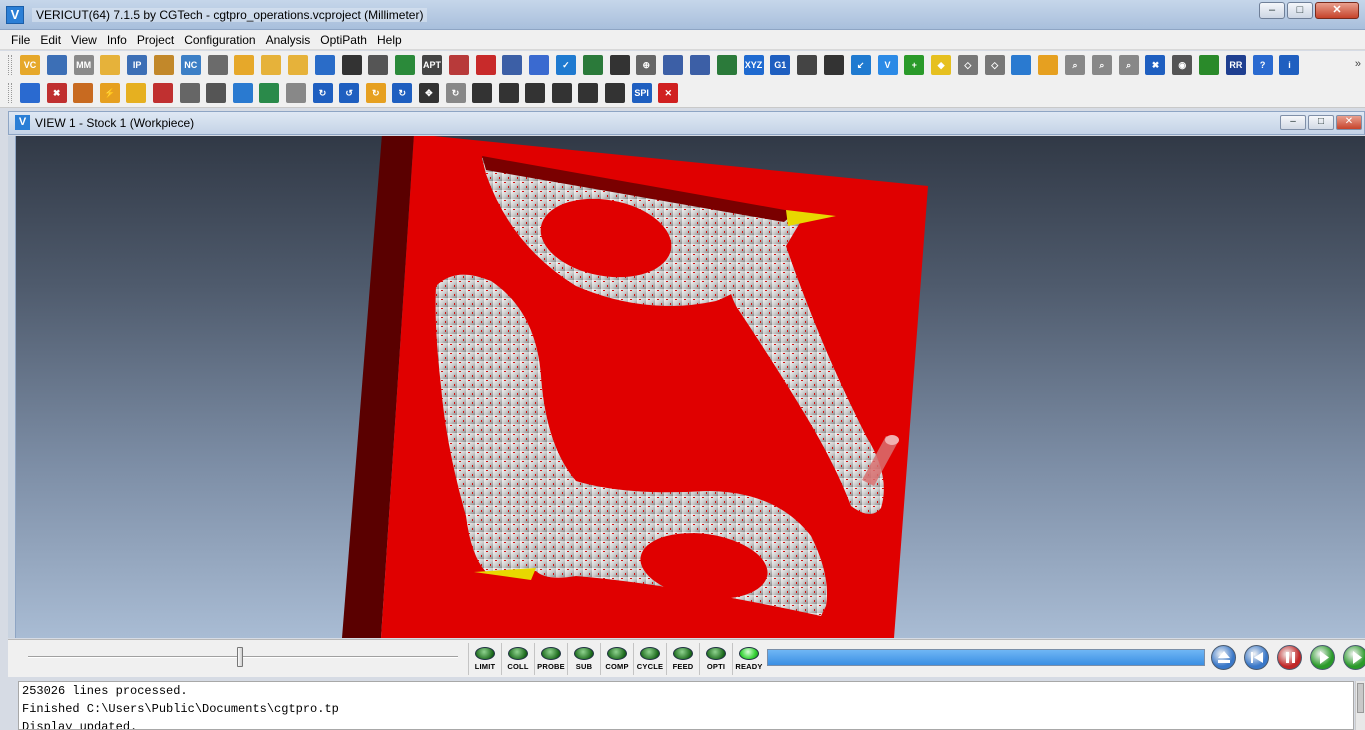 The image size is (1365, 730). What do you see at coordinates (1182, 64) in the screenshot?
I see `eye-icon: ◉` at bounding box center [1182, 64].